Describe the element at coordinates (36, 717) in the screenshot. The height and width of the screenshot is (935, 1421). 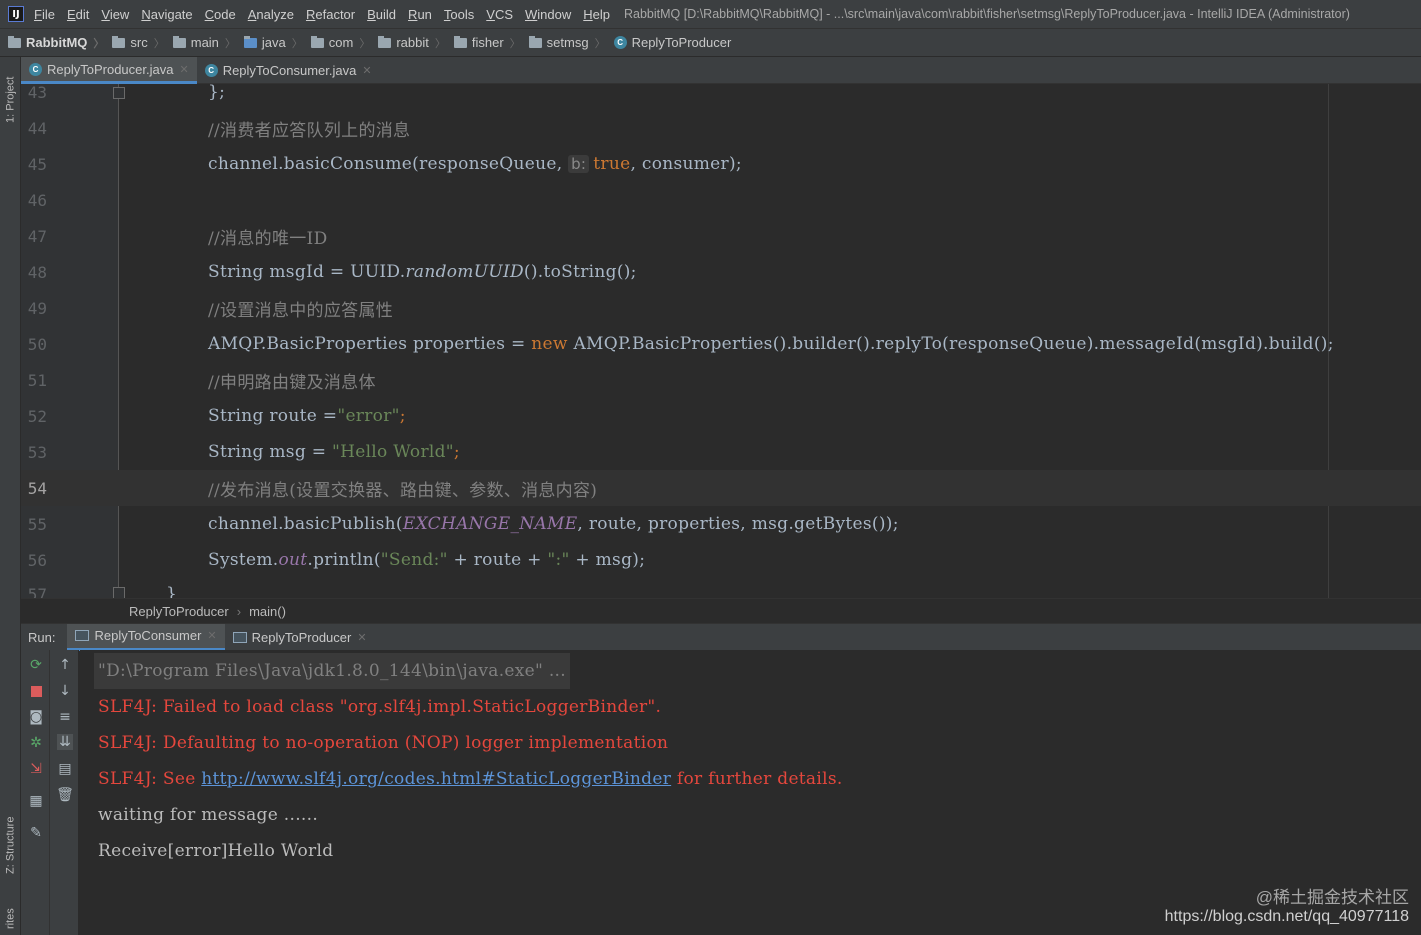
I see `camera-icon: ◙` at that location.